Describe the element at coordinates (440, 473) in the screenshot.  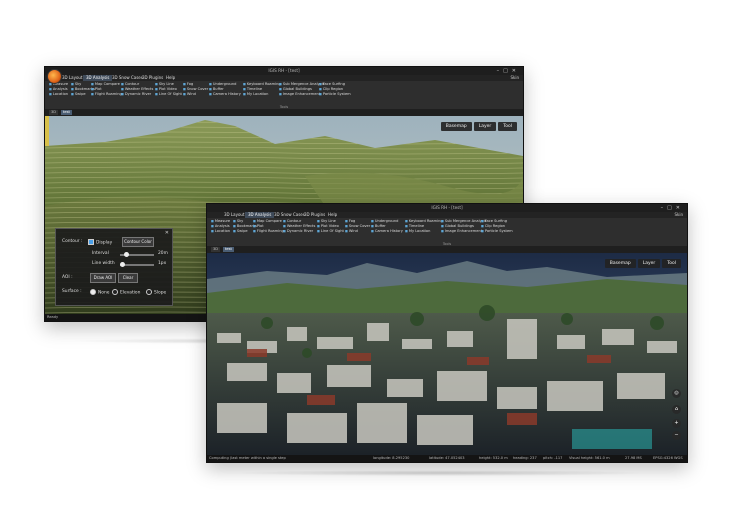
I see `front-window-shadow` at that location.